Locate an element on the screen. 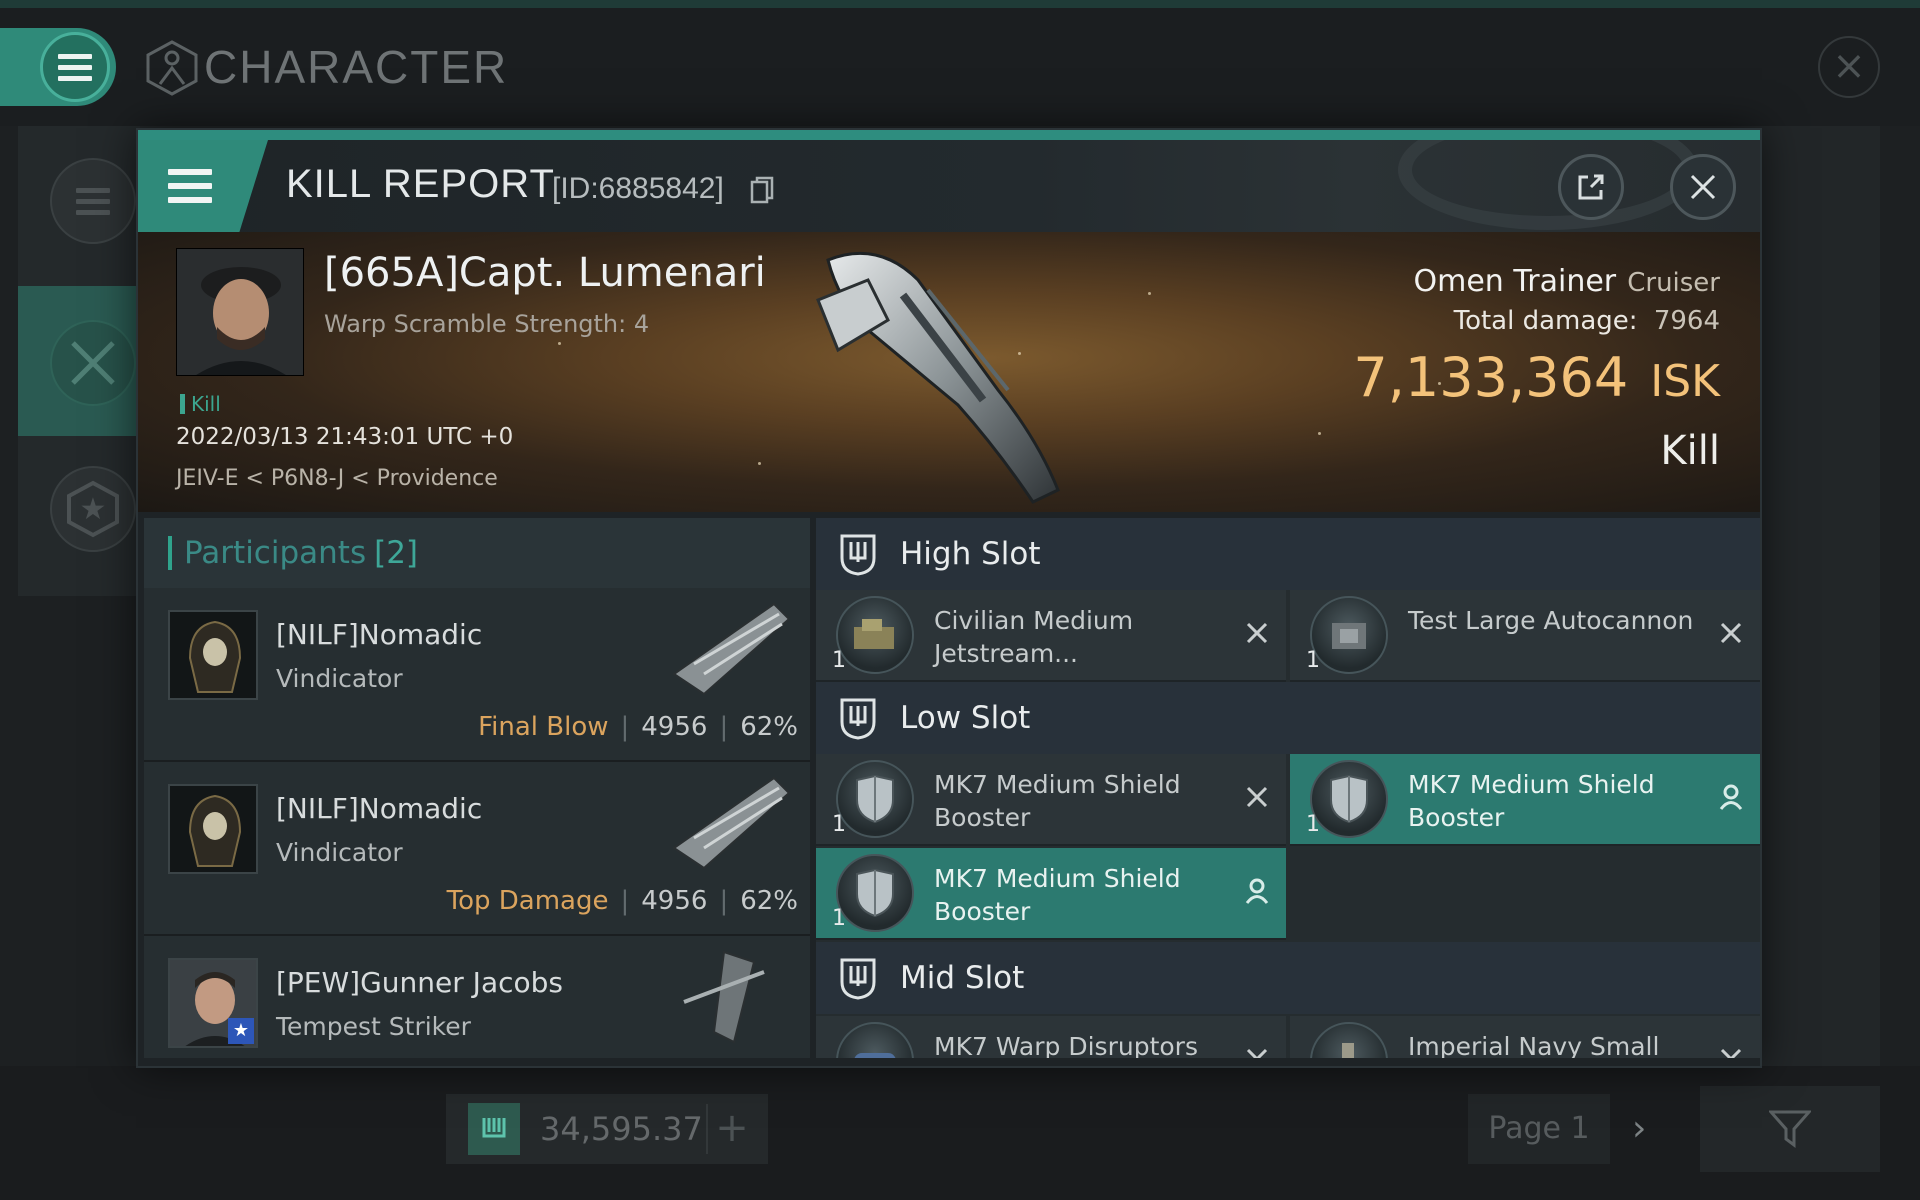 The width and height of the screenshot is (1920, 1200). ship-name: Omen Trainer is located at coordinates (1515, 281).